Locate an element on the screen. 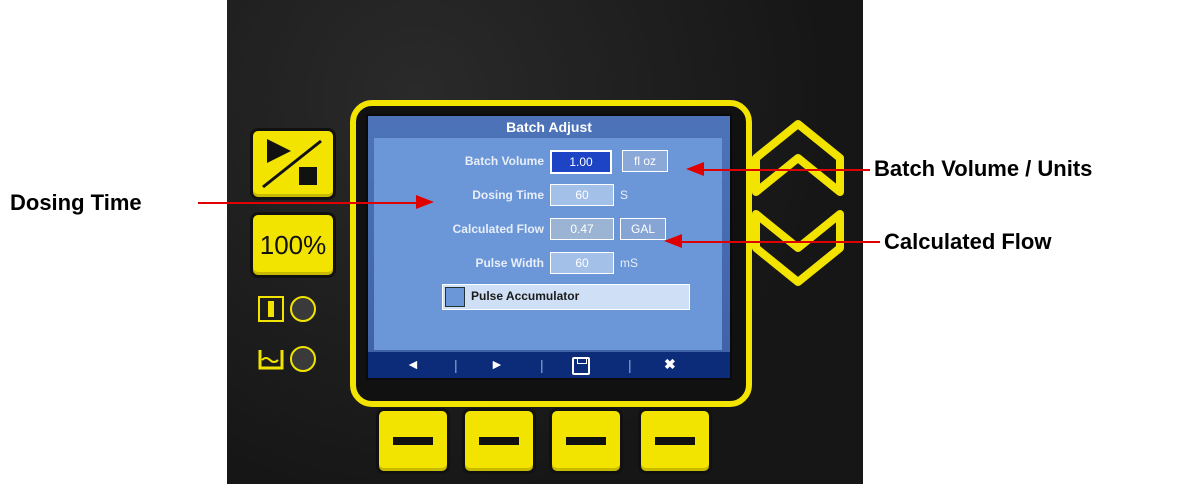  batch-volume-field: 1.00 is located at coordinates (581, 162).